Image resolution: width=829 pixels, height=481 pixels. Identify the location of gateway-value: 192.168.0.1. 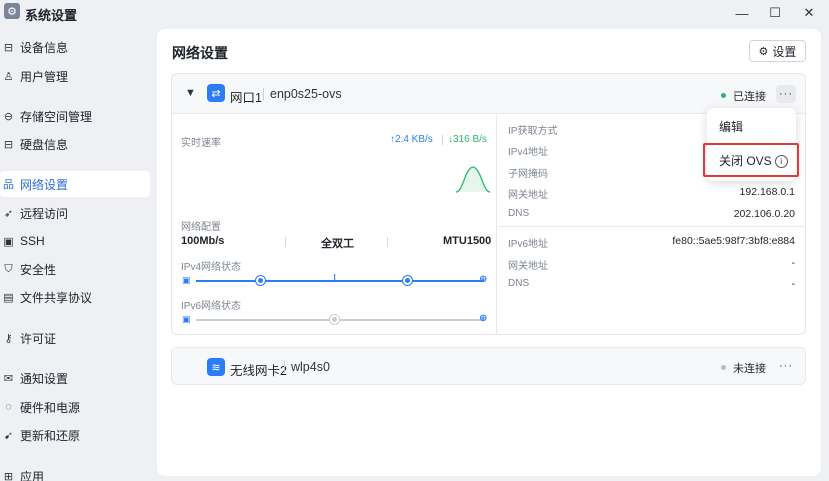
(767, 192).